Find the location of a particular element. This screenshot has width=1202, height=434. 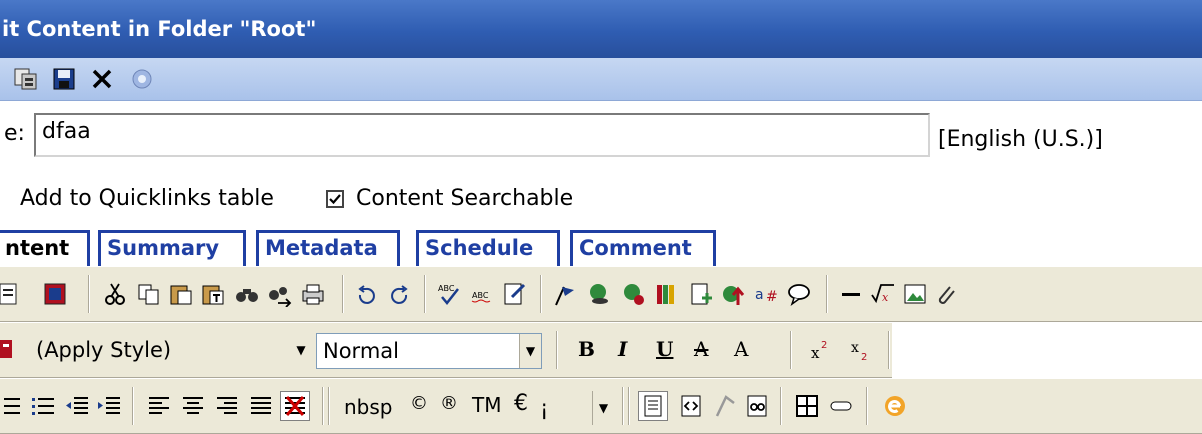

apply-style-select: (Apply Style) ▼ is located at coordinates (171, 351).